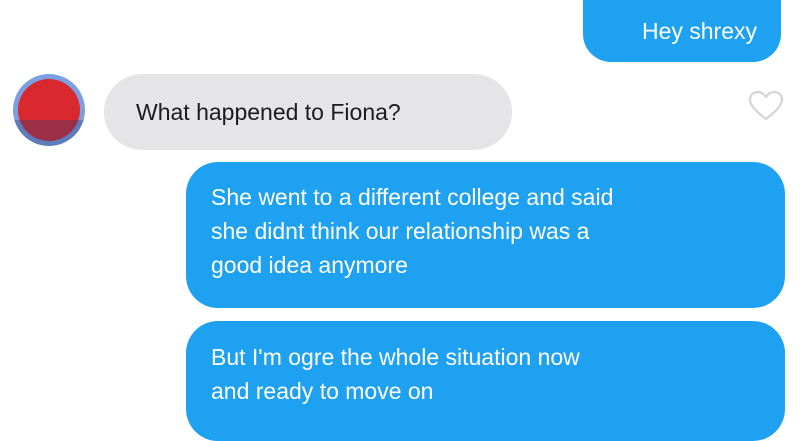  What do you see at coordinates (322, 391) in the screenshot?
I see `message-text-line: and ready to move on` at bounding box center [322, 391].